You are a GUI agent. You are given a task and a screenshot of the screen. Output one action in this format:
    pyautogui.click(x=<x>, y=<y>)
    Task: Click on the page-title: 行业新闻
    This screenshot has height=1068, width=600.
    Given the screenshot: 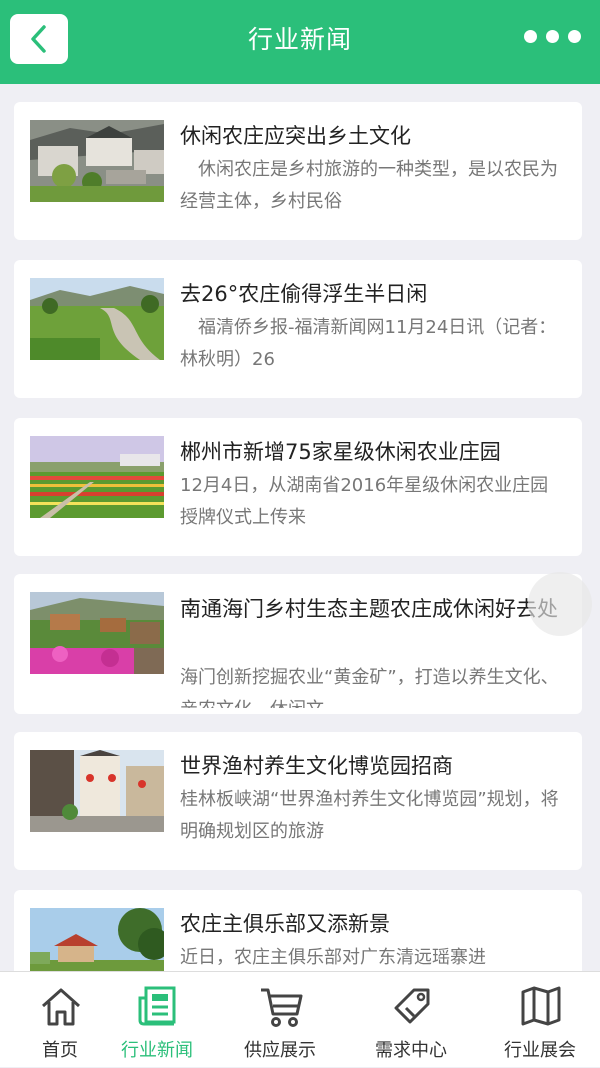 What is the action you would take?
    pyautogui.click(x=299, y=39)
    